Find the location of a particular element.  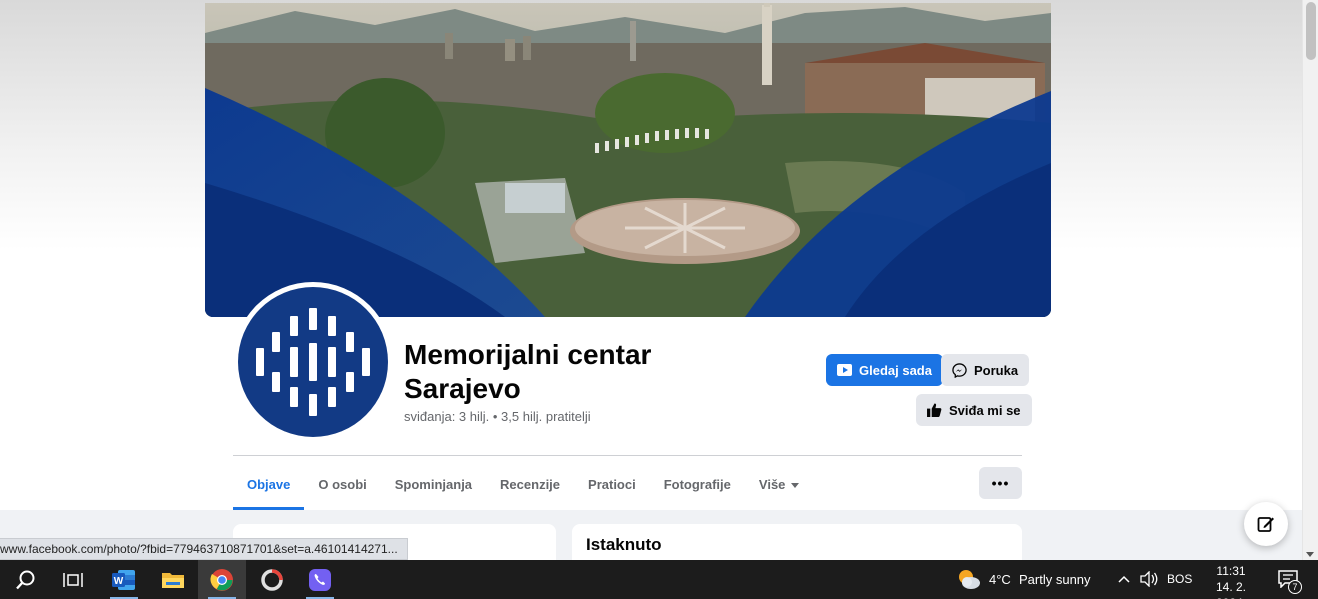

compose-icon is located at coordinates (1265, 524).